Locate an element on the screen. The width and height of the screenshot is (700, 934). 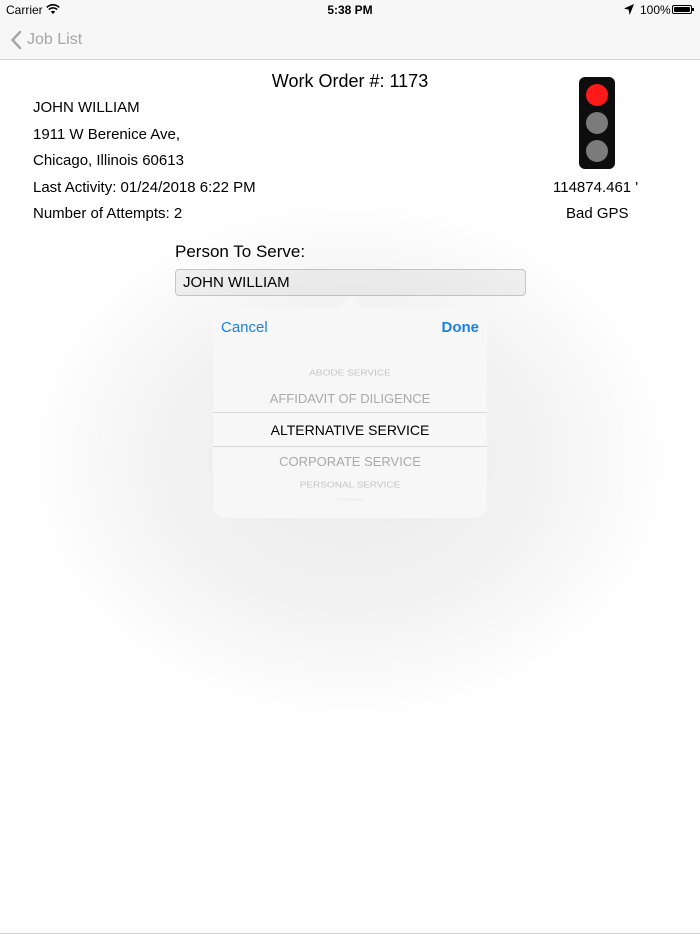
picker-selection-divider-bottom is located at coordinates (350, 446).